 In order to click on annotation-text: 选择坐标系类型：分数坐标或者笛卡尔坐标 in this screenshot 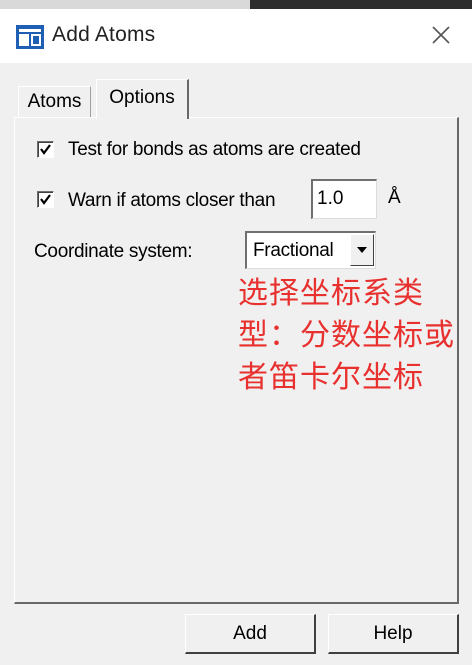, I will do `click(346, 335)`.